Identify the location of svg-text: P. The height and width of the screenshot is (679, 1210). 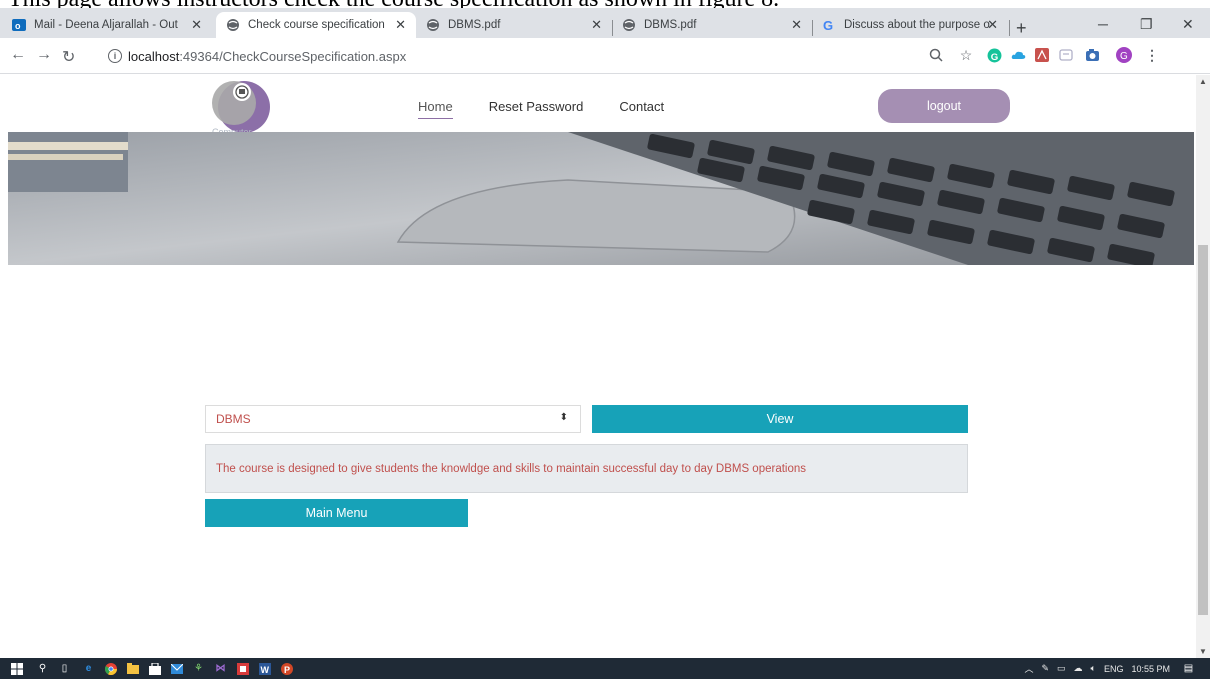
(287, 670).